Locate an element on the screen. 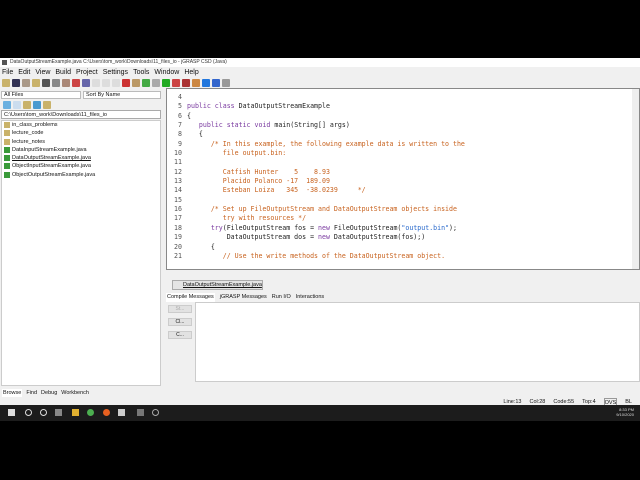 Image resolution: width=640 pixels, height=480 pixels. message-area is located at coordinates (417, 342).